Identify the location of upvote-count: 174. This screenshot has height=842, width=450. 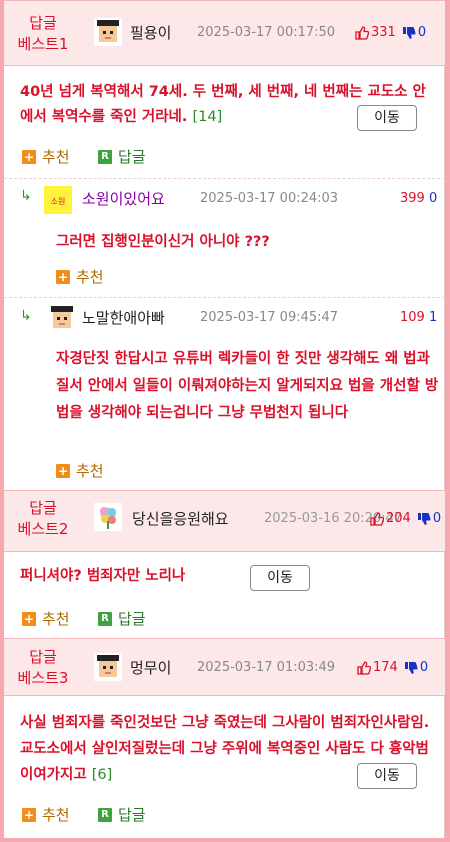
(385, 667).